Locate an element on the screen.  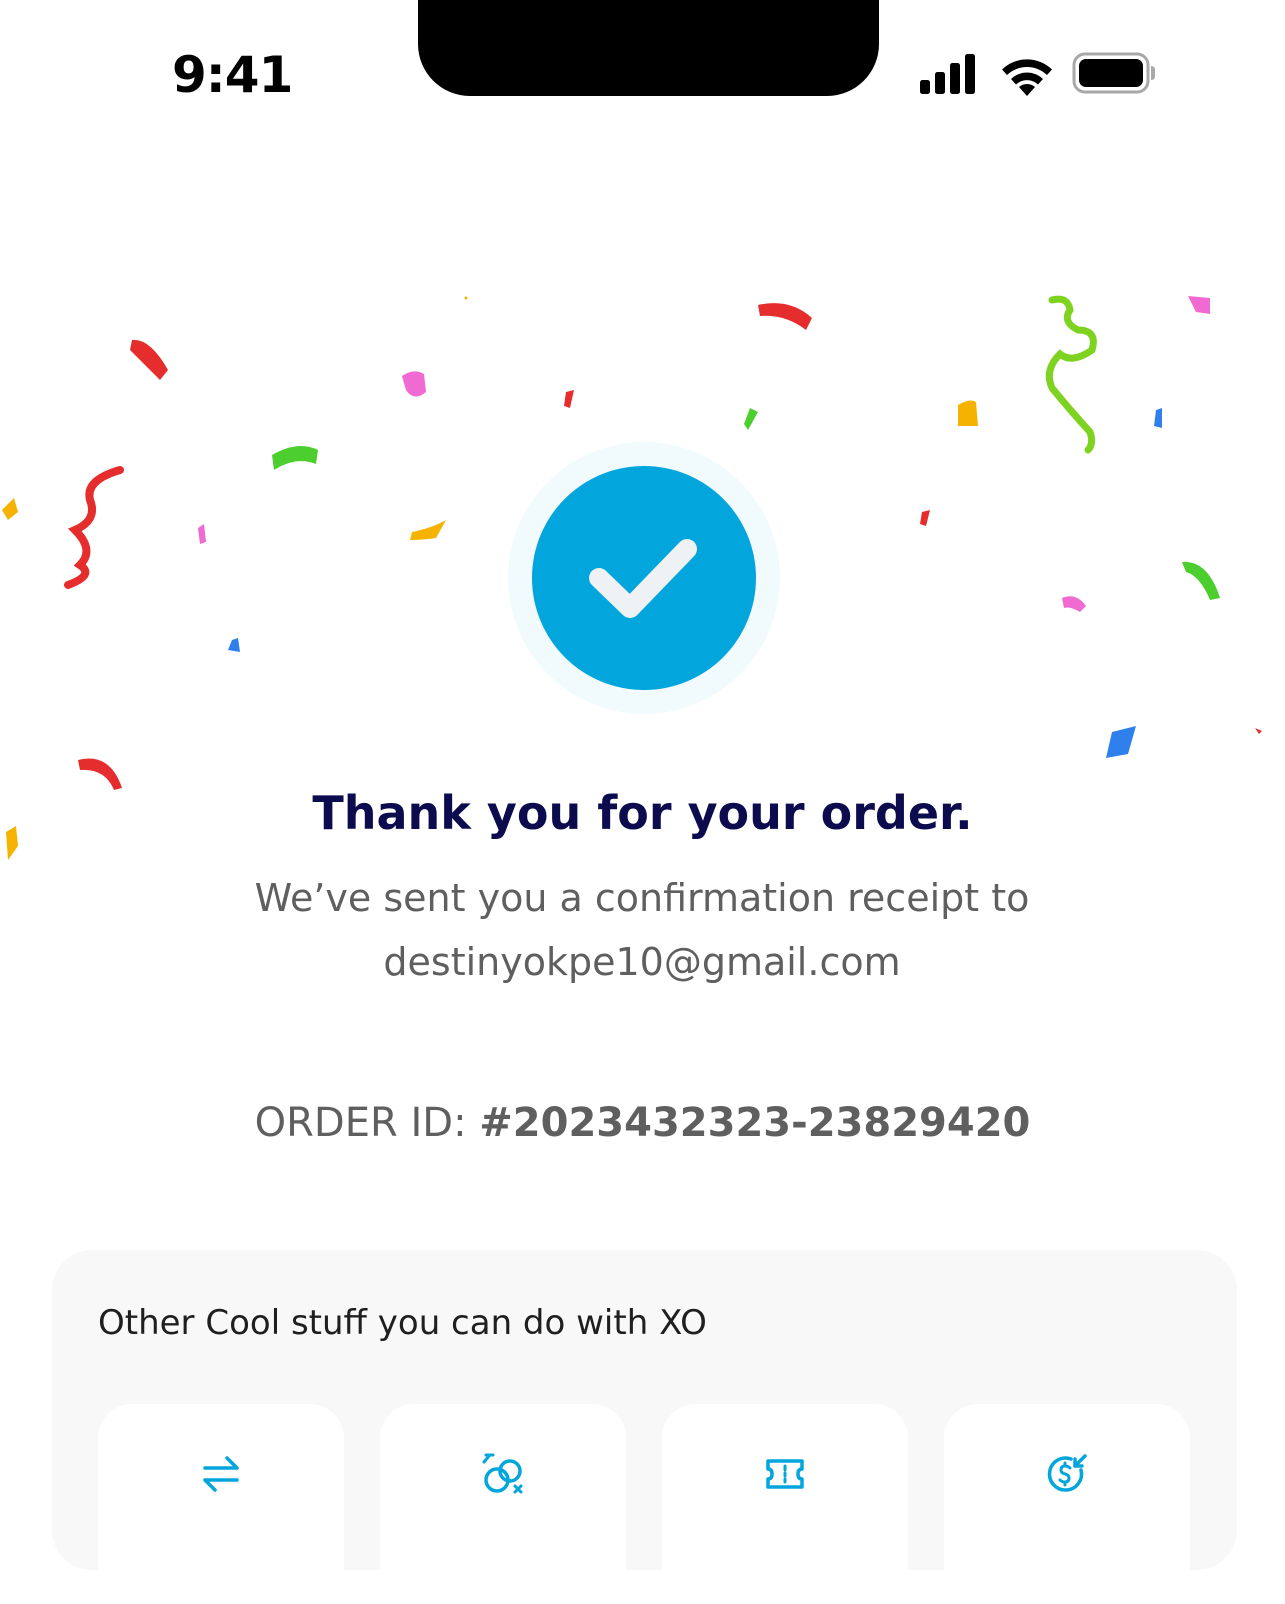
status-icons is located at coordinates (1038, 74).